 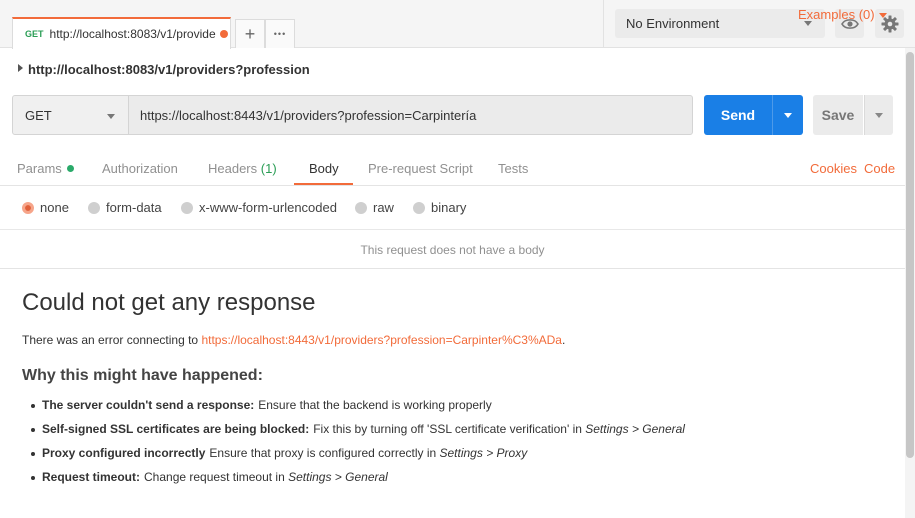 What do you see at coordinates (134, 207) in the screenshot?
I see `radio-form-data-label: form-data` at bounding box center [134, 207].